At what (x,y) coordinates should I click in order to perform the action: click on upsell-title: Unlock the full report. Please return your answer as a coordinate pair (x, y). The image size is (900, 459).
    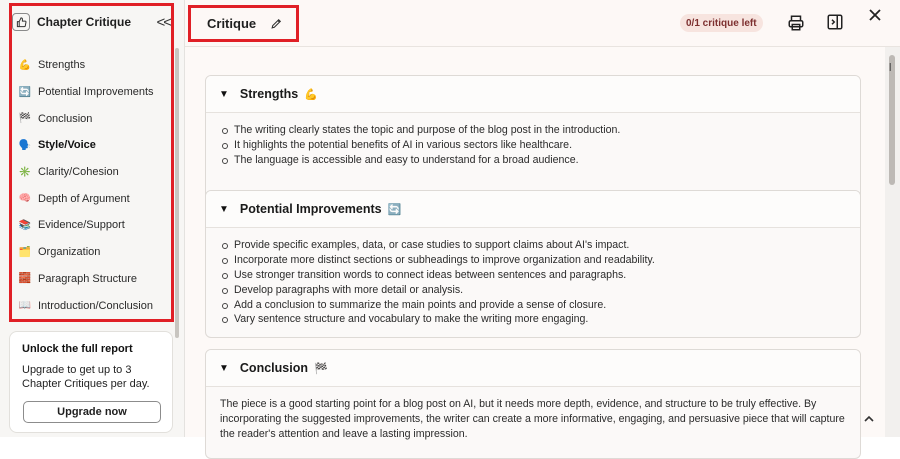
    Looking at the image, I should click on (77, 349).